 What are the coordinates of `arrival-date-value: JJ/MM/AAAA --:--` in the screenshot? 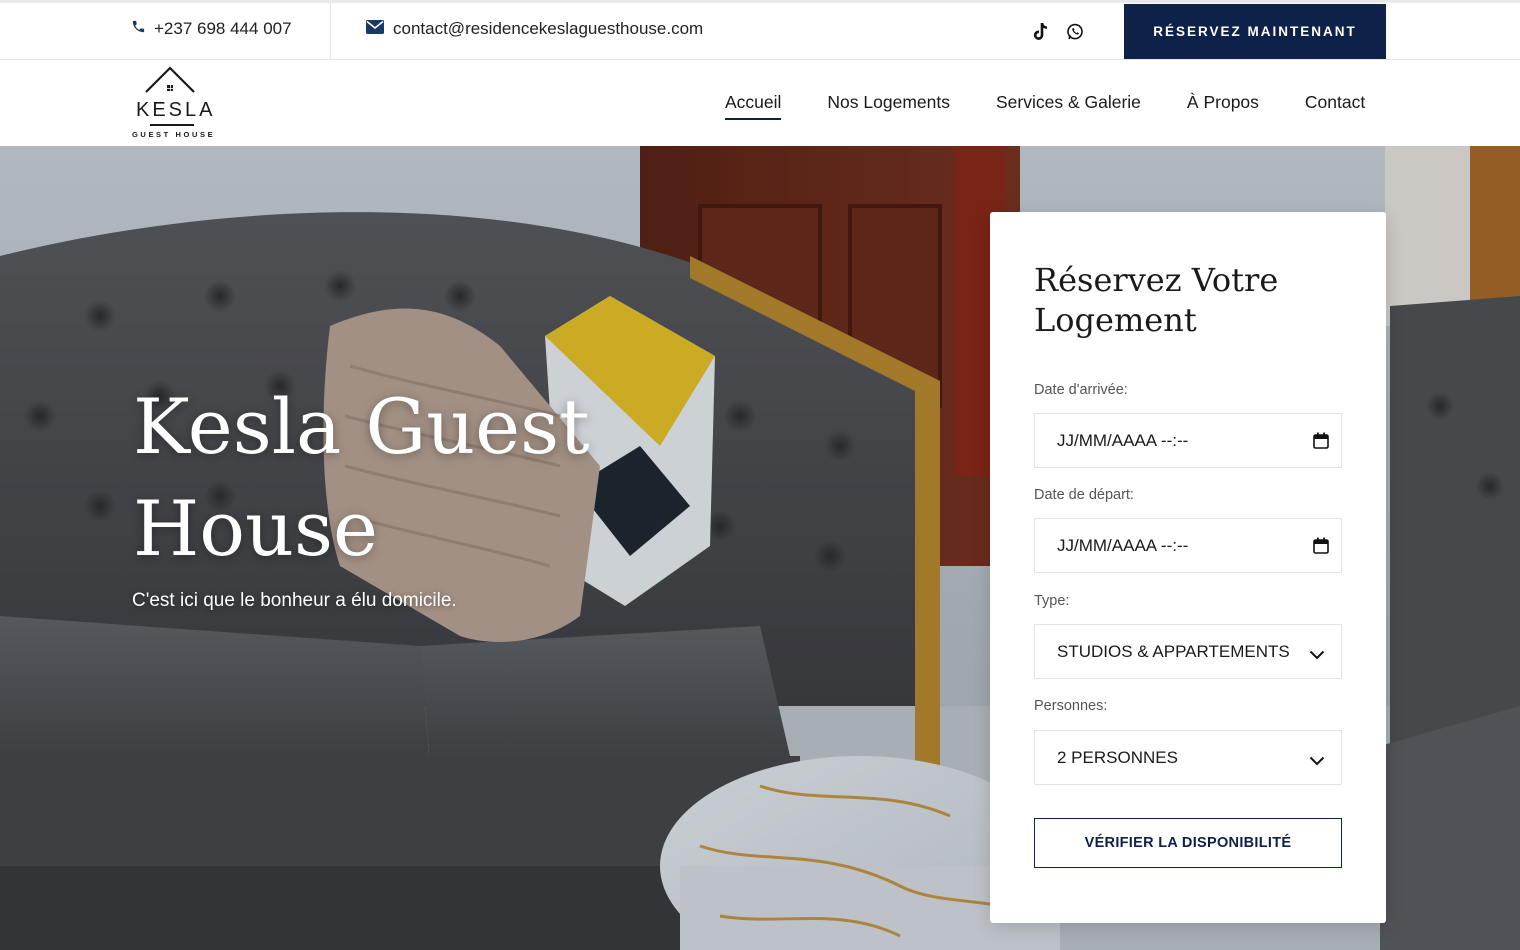 It's located at (1123, 440).